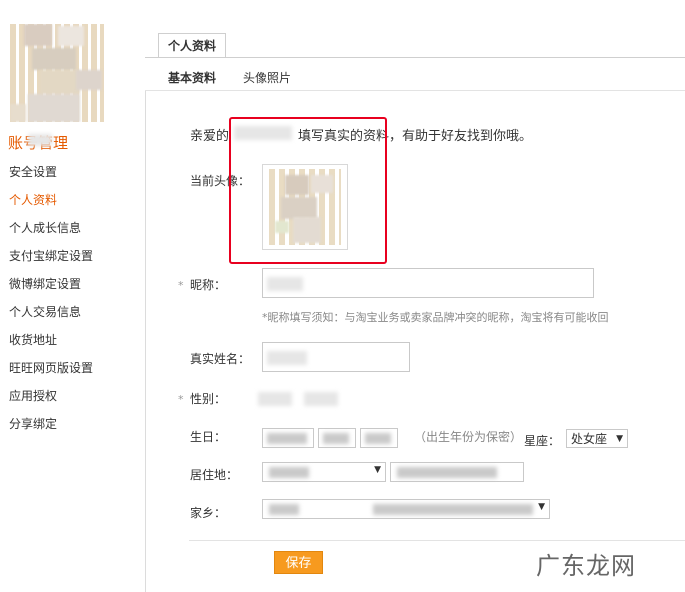 The height and width of the screenshot is (592, 685). Describe the element at coordinates (298, 562) in the screenshot. I see `save-button: 保存` at that location.